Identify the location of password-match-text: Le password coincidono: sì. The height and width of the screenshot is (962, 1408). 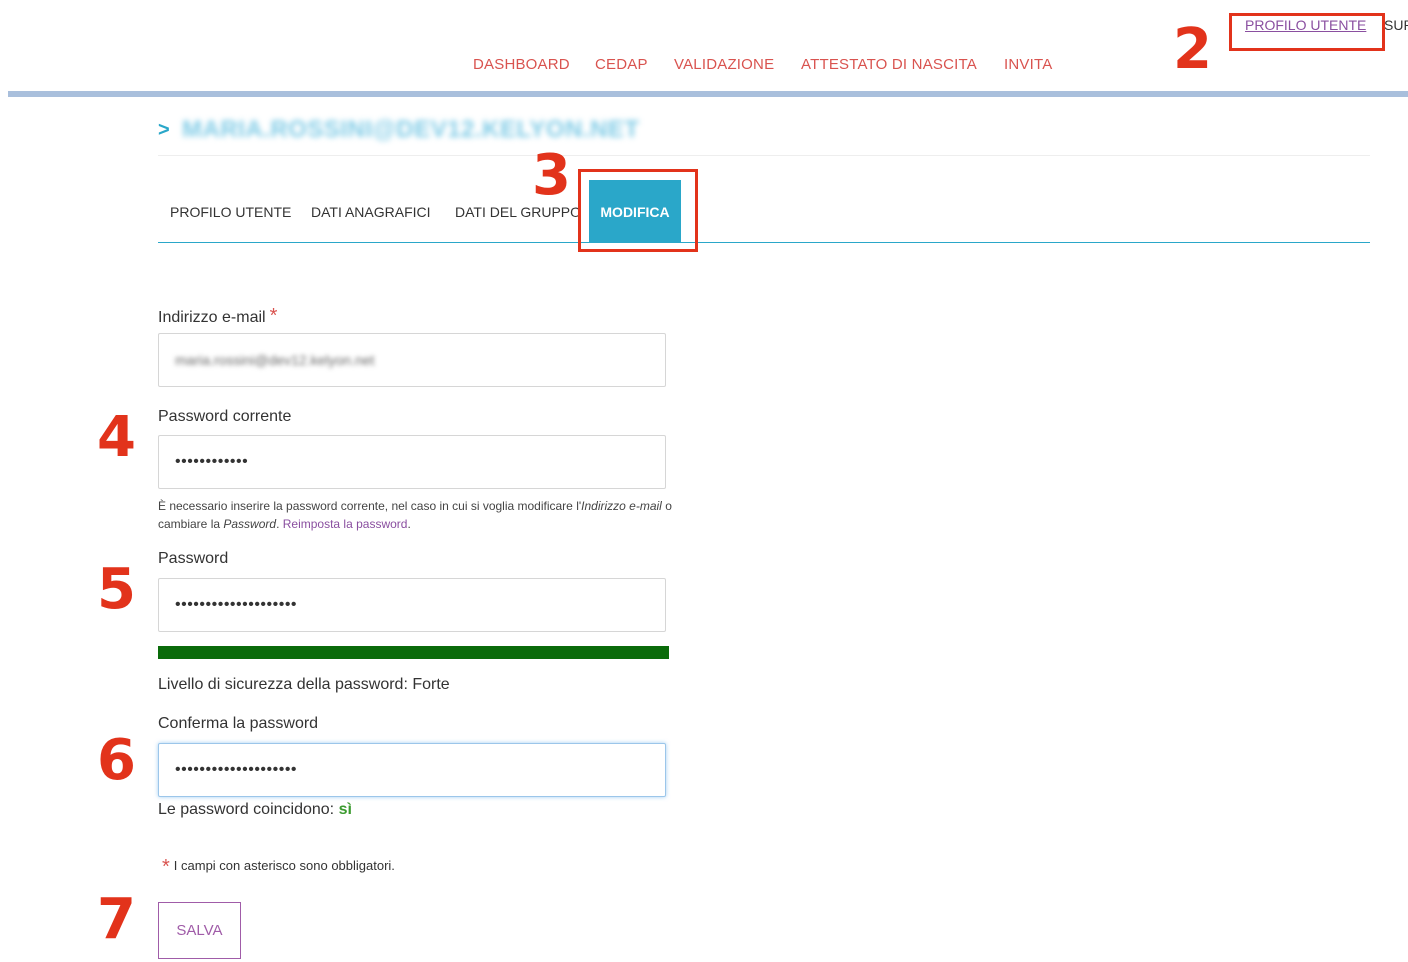
(255, 809).